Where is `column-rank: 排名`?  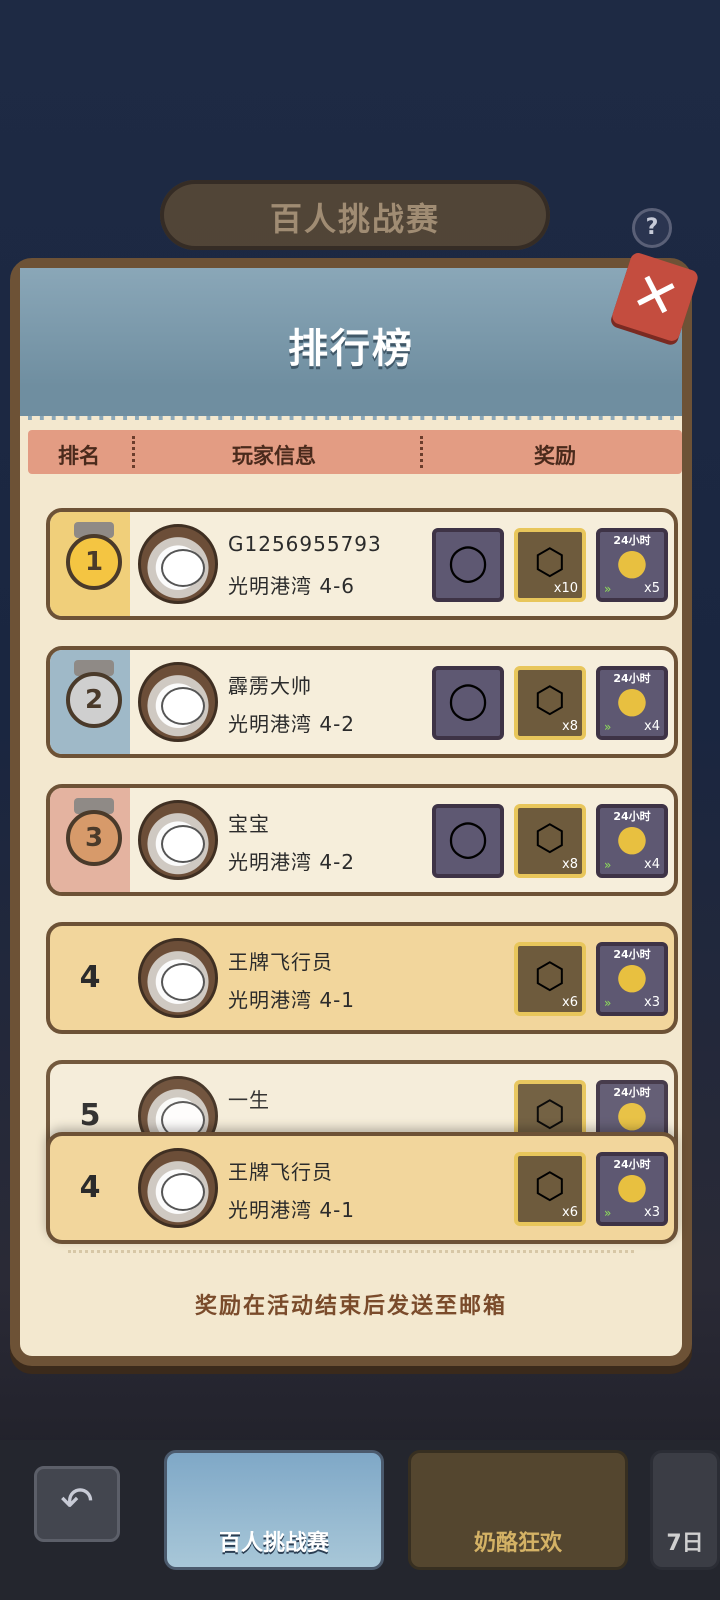 column-rank: 排名 is located at coordinates (79, 456).